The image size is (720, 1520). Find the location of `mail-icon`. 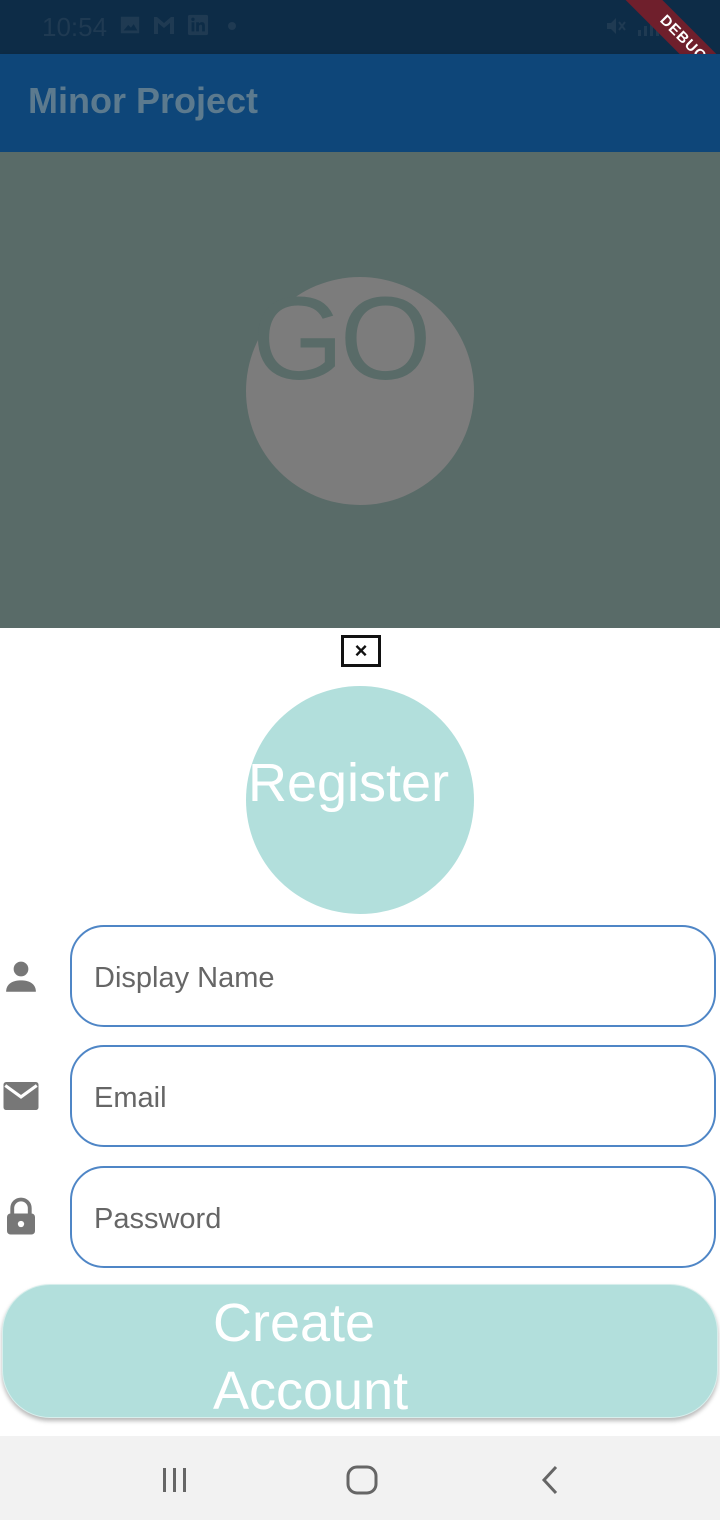

mail-icon is located at coordinates (21, 1096).